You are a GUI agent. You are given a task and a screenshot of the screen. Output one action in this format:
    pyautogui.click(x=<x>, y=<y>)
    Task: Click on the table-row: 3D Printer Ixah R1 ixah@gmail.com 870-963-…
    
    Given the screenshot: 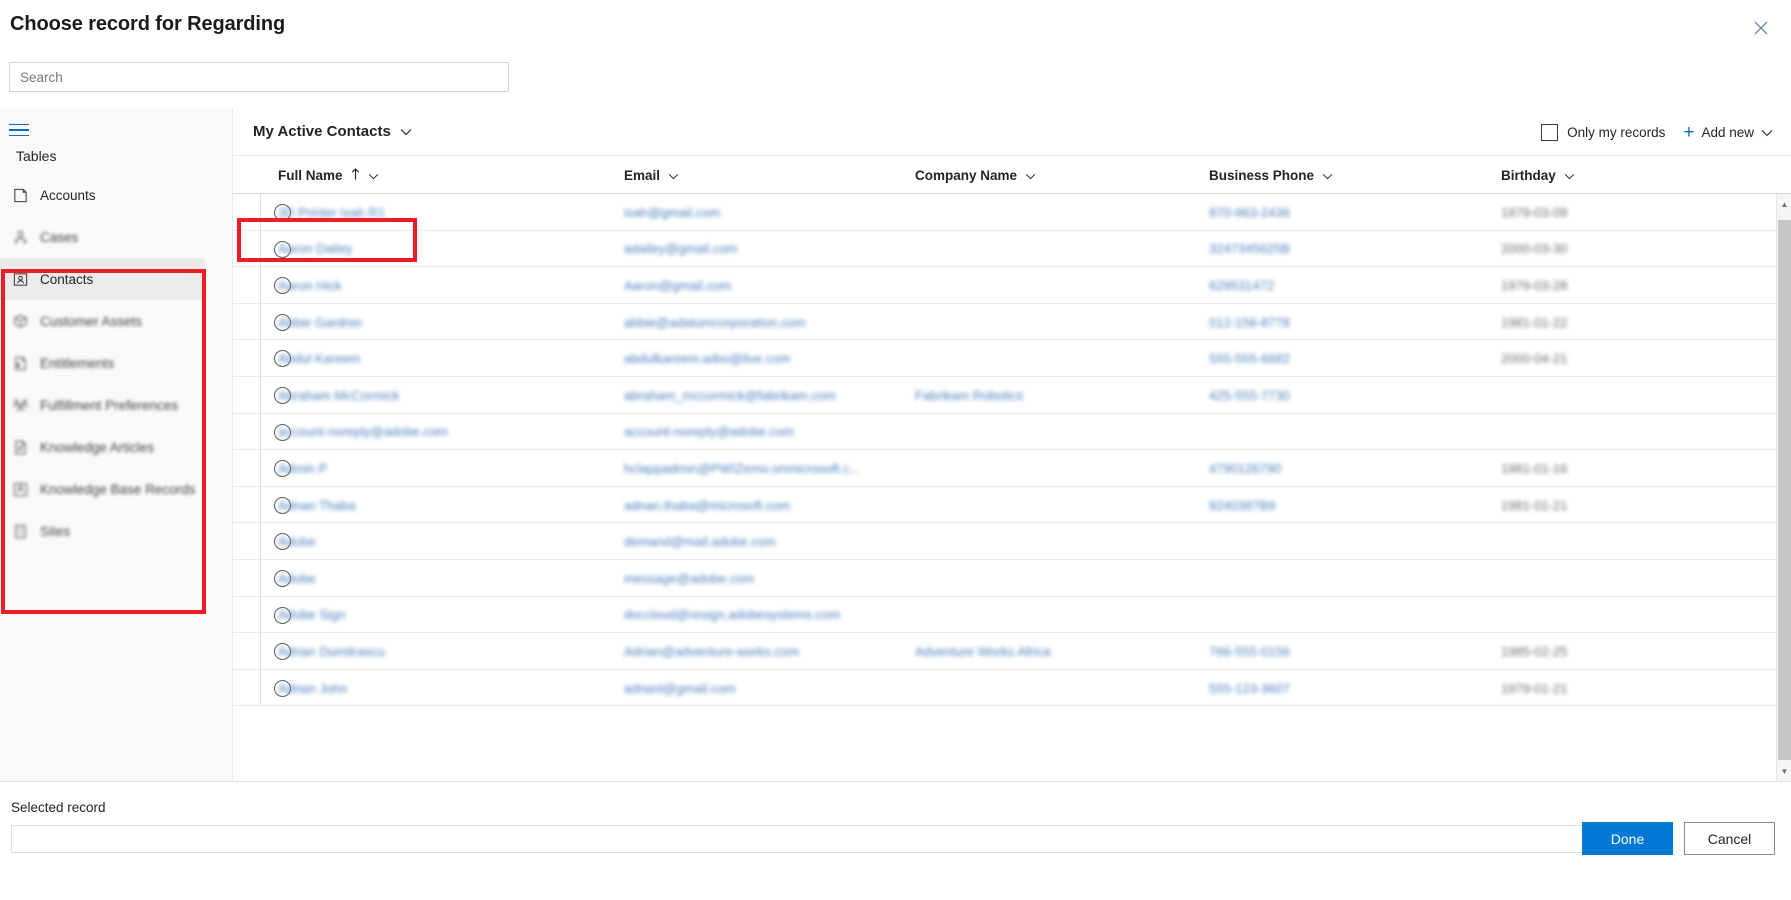 What is the action you would take?
    pyautogui.click(x=1012, y=212)
    